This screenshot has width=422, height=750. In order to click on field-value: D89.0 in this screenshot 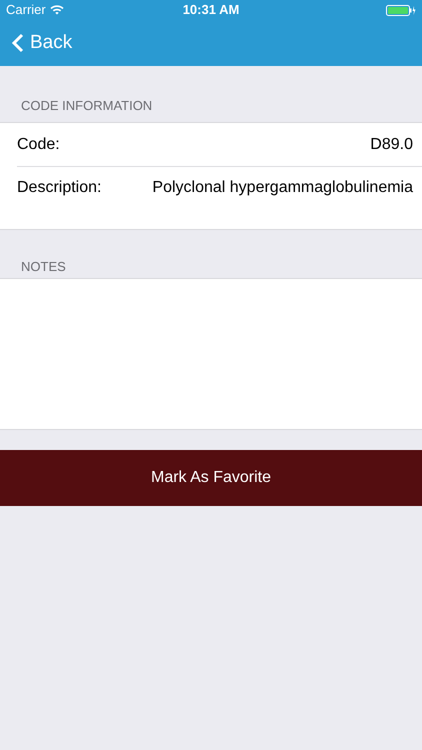, I will do `click(391, 144)`.